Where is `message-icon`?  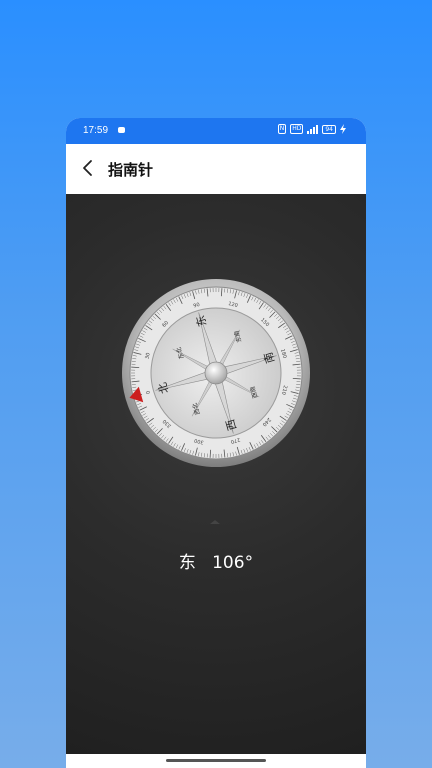 message-icon is located at coordinates (121, 130).